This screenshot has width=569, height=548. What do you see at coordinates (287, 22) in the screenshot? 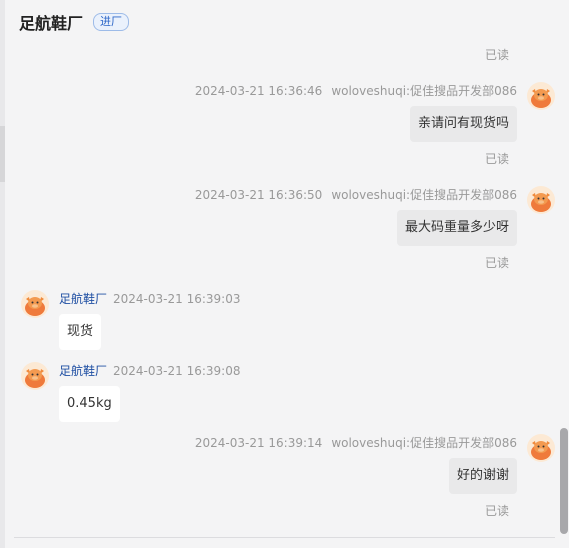
I see `chat-header: 足航鞋厂 进厂` at bounding box center [287, 22].